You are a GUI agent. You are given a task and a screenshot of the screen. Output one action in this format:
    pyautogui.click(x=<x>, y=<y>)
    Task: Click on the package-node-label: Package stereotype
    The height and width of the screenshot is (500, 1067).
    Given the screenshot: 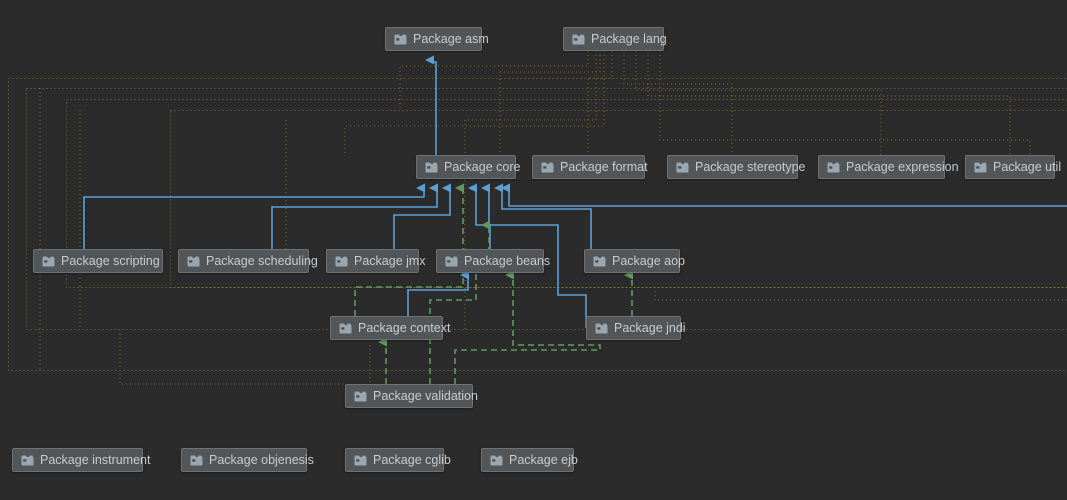 What is the action you would take?
    pyautogui.click(x=750, y=166)
    